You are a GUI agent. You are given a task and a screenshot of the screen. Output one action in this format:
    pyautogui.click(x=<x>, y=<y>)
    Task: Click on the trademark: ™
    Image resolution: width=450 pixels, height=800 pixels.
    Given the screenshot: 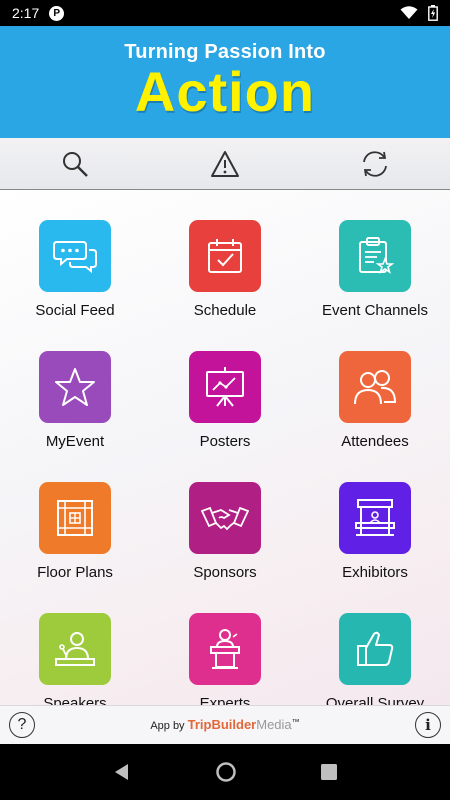 What is the action you would take?
    pyautogui.click(x=295, y=722)
    